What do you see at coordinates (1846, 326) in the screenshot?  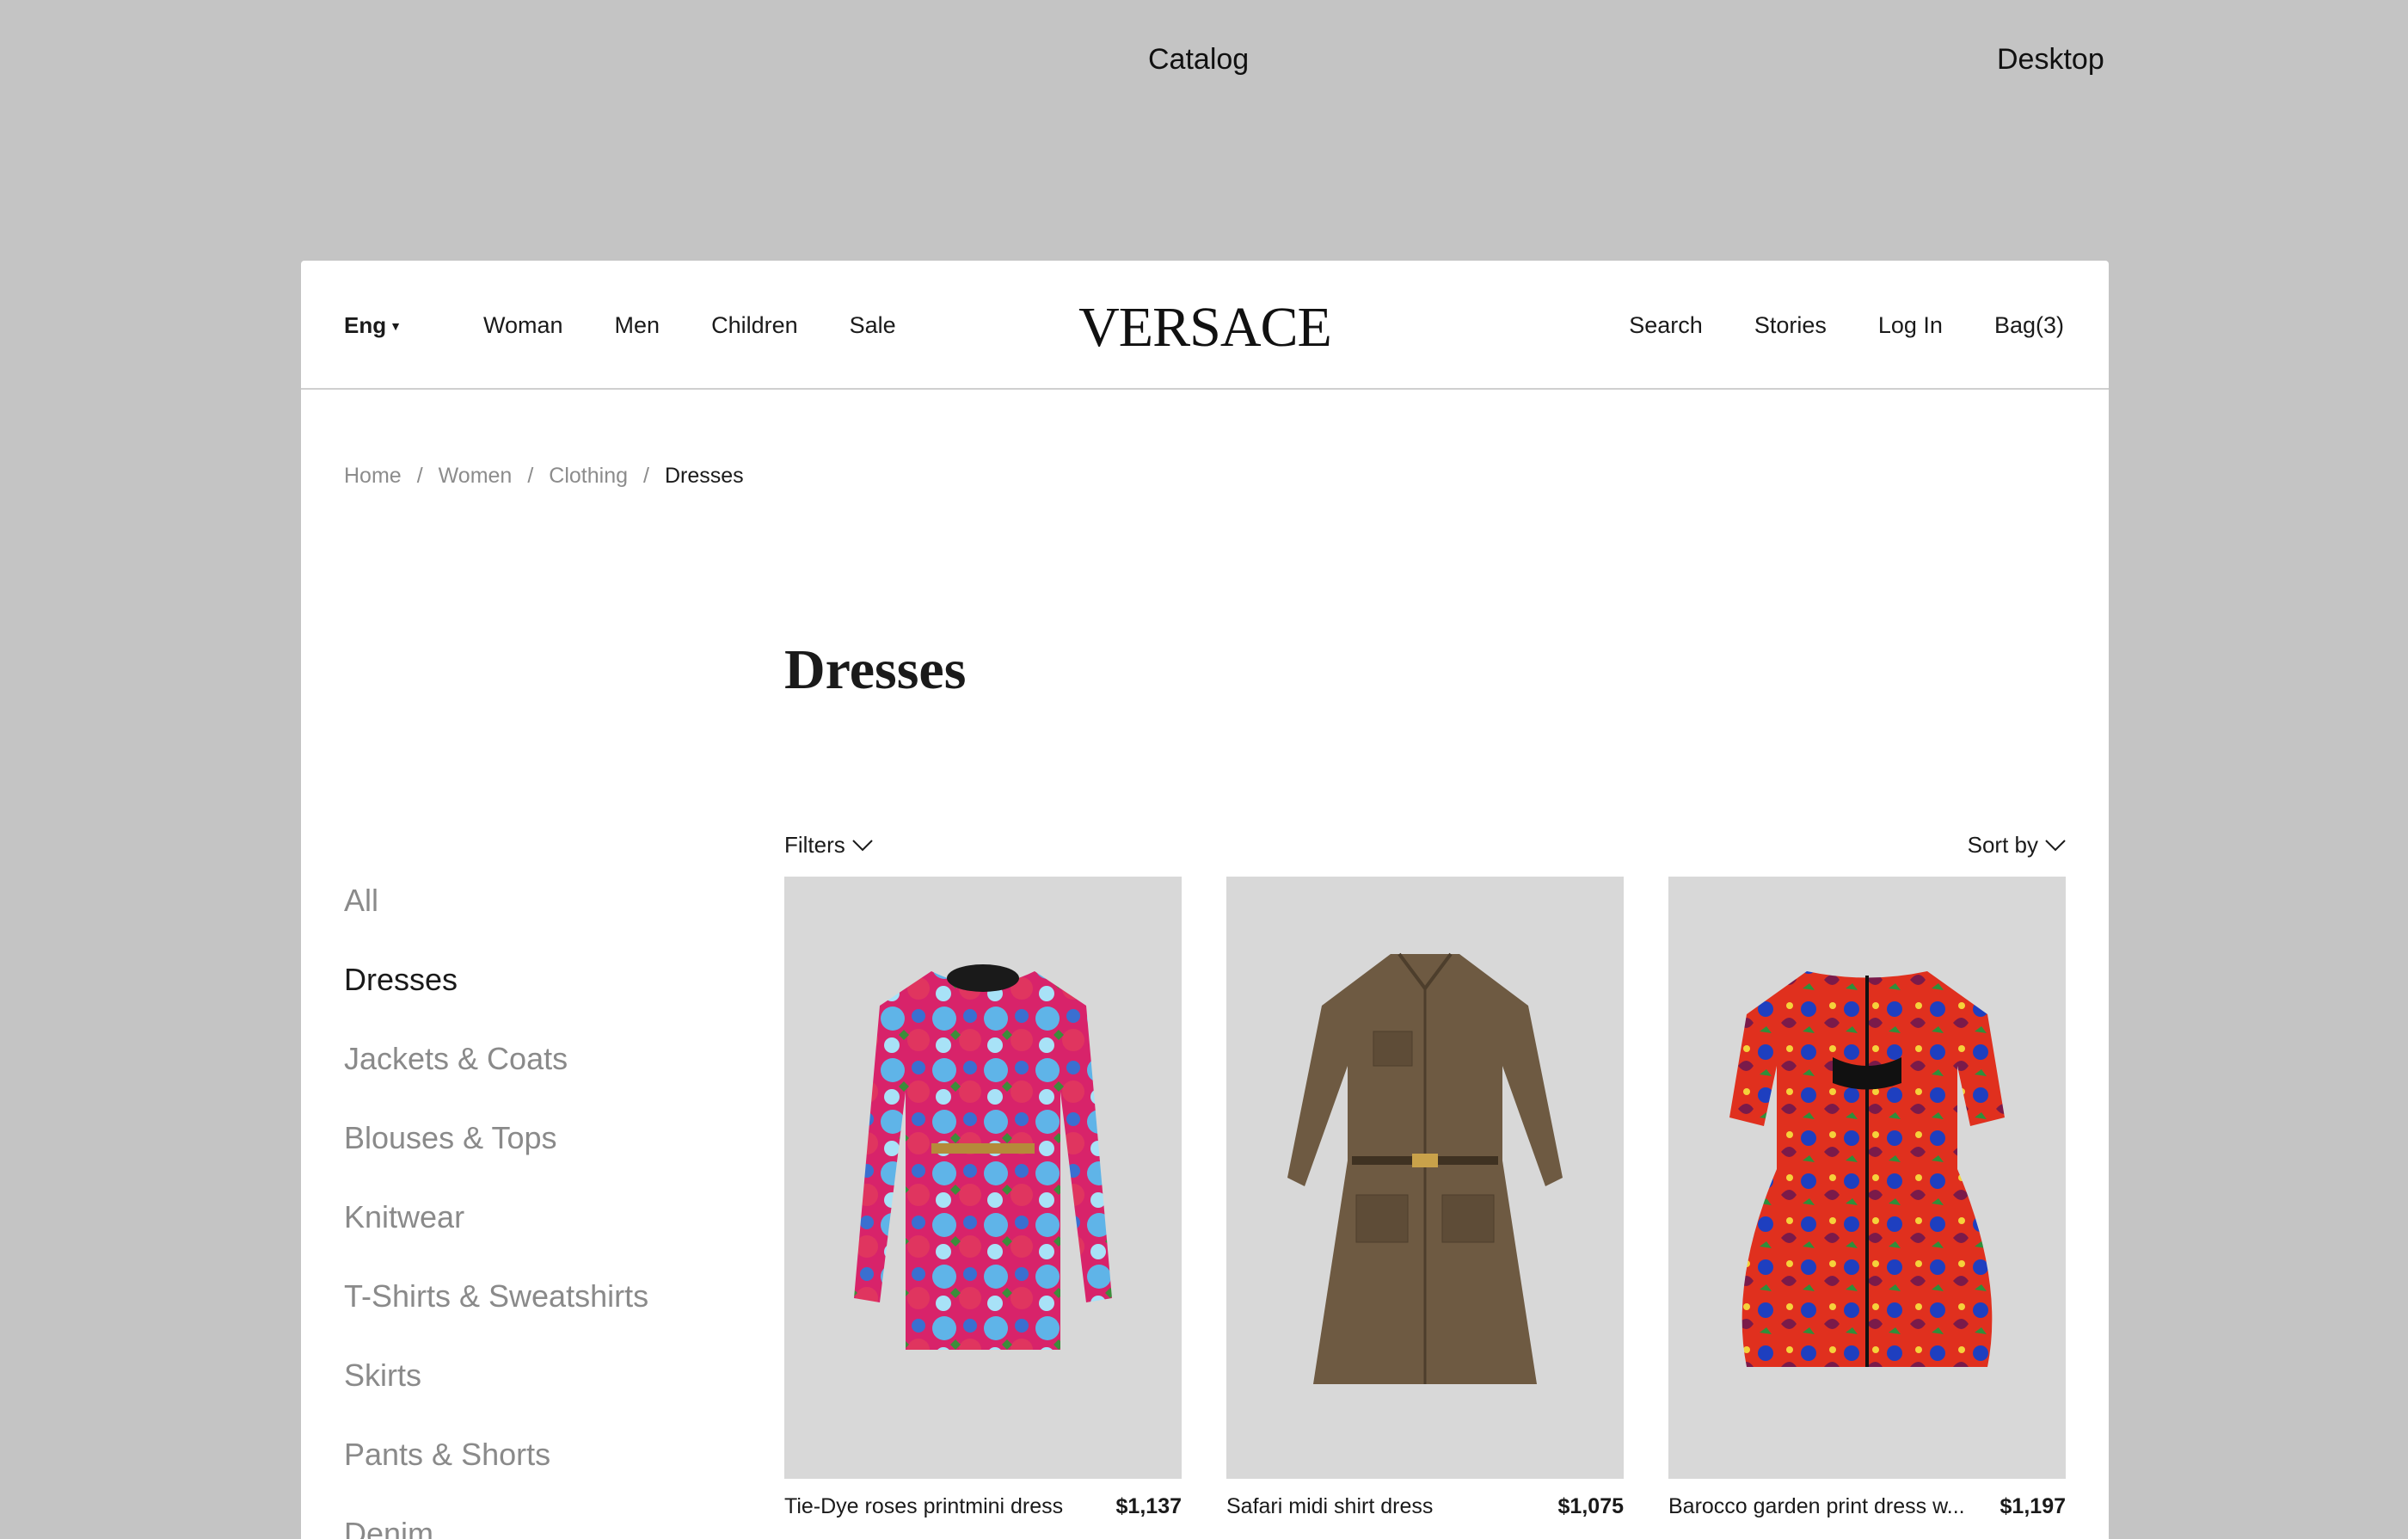 I see `utility-nav: Search Stories Log In Bag(3)` at bounding box center [1846, 326].